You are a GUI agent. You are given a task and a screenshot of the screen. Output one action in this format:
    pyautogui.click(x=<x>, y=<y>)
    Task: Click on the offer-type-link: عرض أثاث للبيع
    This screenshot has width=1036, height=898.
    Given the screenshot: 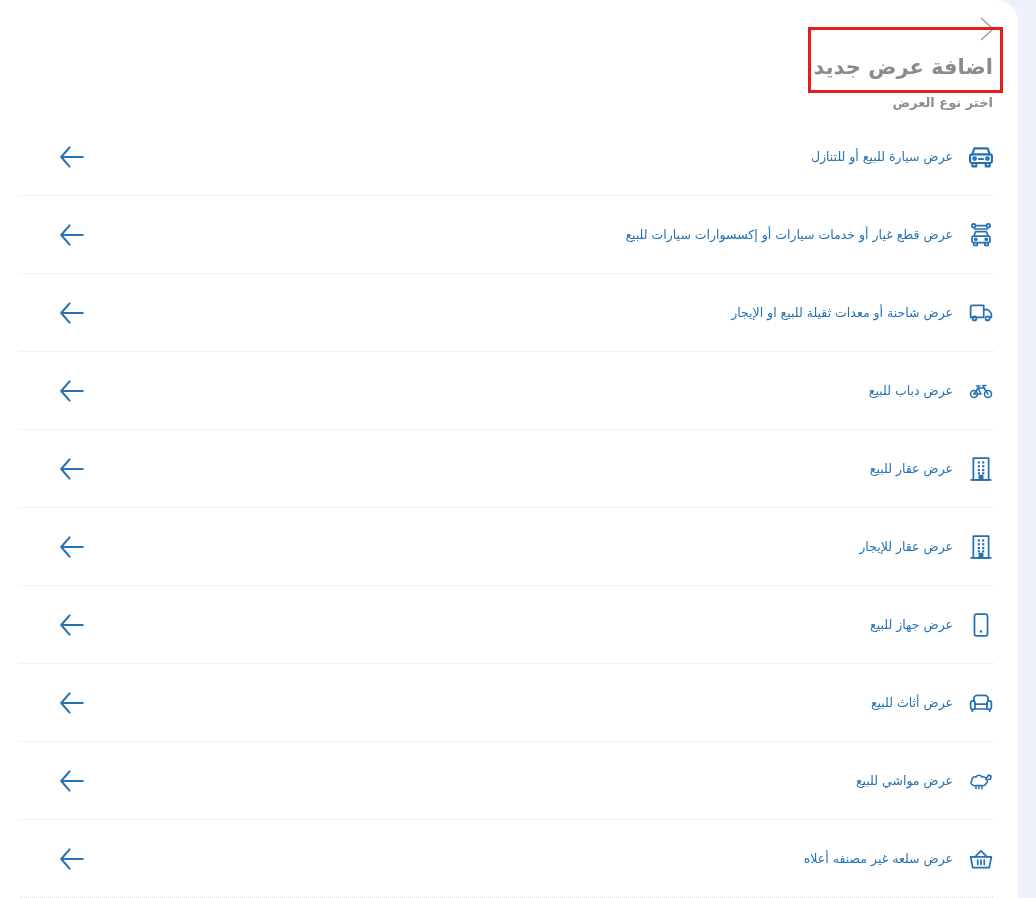 What is the action you would take?
    pyautogui.click(x=911, y=702)
    